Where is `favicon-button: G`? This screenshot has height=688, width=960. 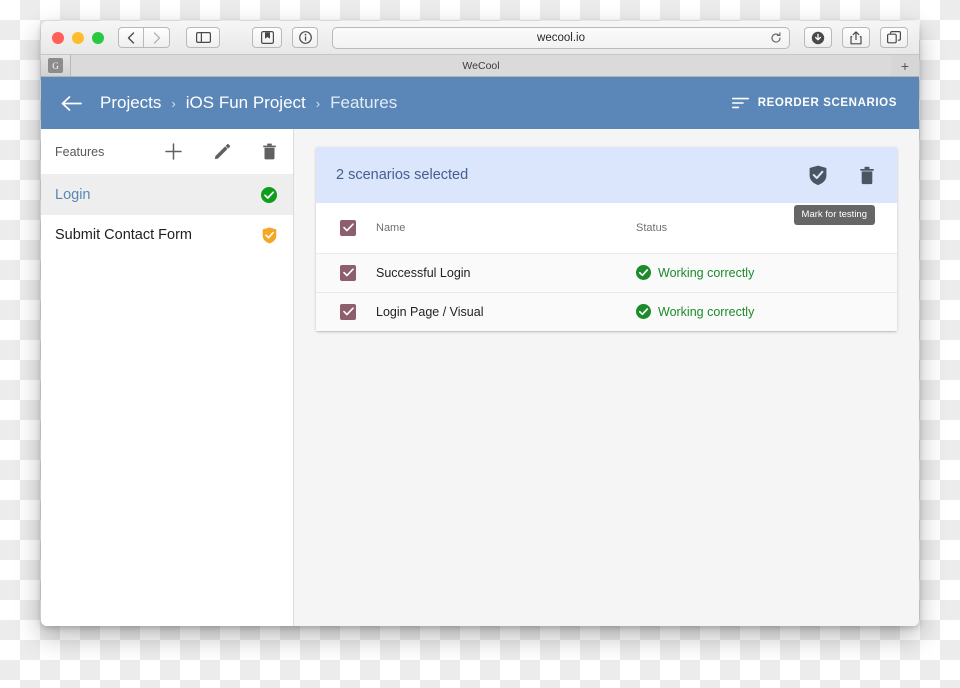
favicon-button: G is located at coordinates (56, 65).